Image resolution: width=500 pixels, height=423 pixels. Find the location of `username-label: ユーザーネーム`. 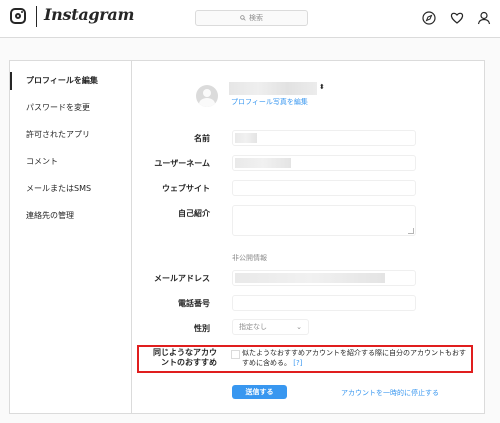

username-label: ユーザーネーム is located at coordinates (182, 163).